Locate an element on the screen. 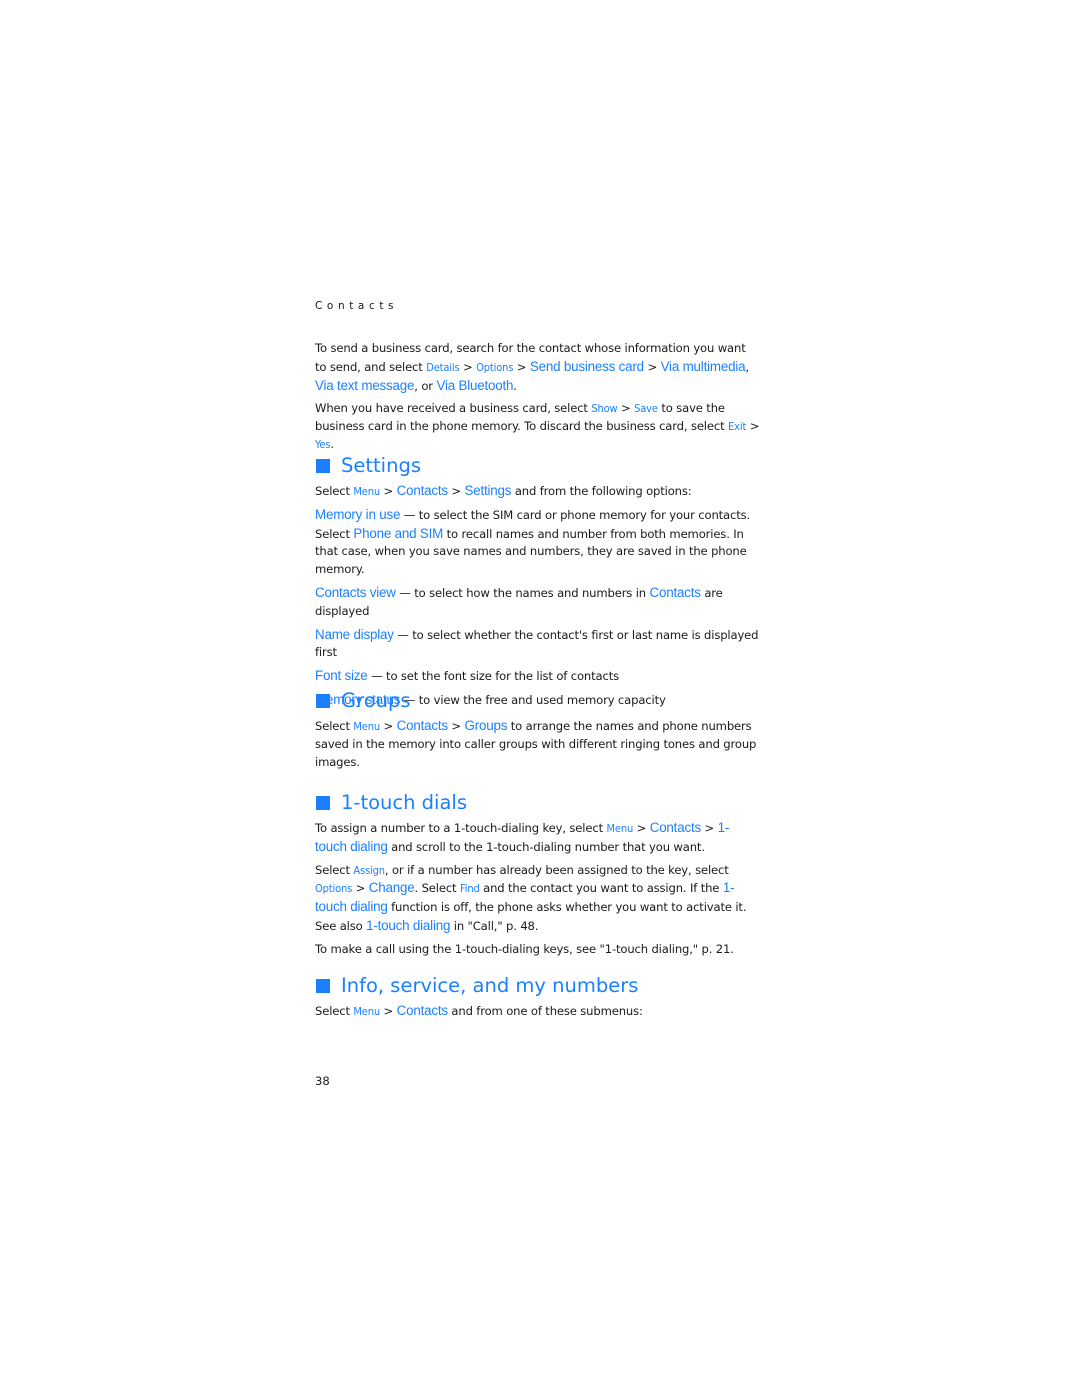 The image size is (1080, 1397). text: in "Call," p. 48. is located at coordinates (494, 925).